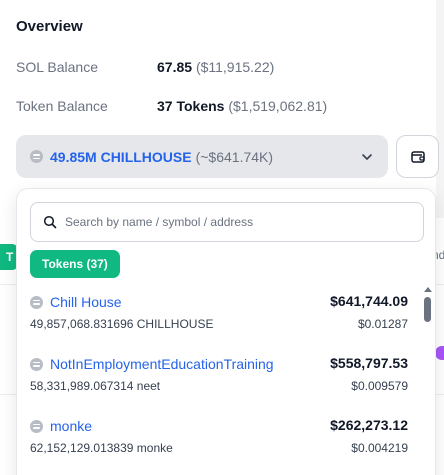 The width and height of the screenshot is (444, 475). What do you see at coordinates (379, 386) in the screenshot?
I see `token-price: $0.009579` at bounding box center [379, 386].